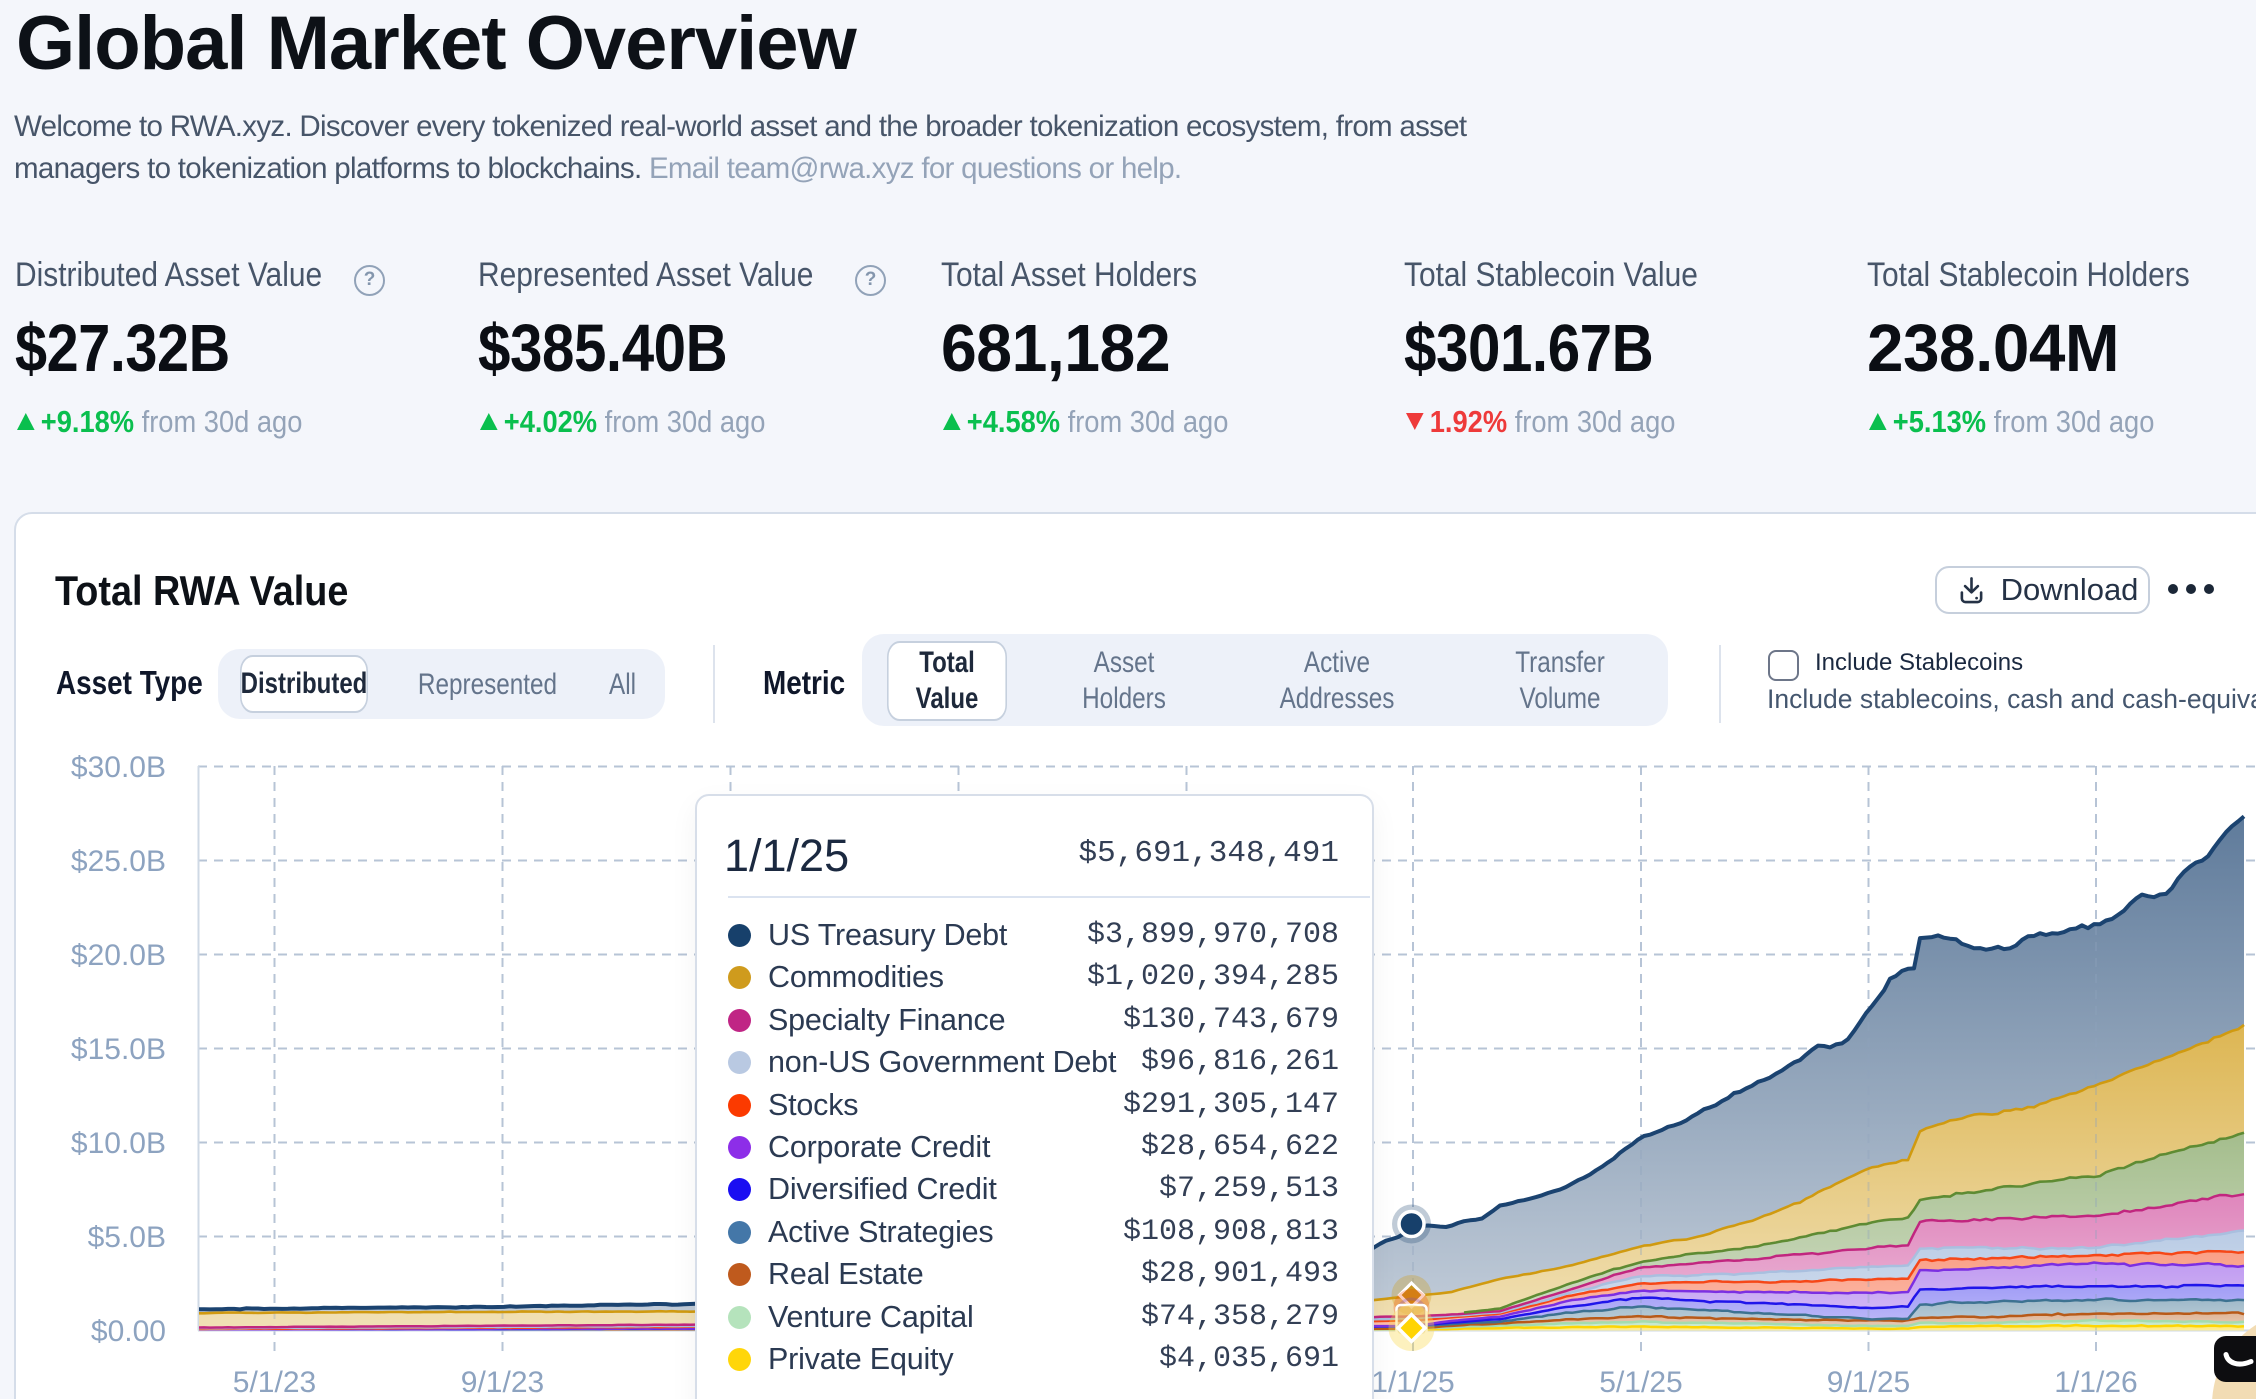 Image resolution: width=2256 pixels, height=1399 pixels. Describe the element at coordinates (1640, 1382) in the screenshot. I see `svg-text: 5/1/25` at that location.